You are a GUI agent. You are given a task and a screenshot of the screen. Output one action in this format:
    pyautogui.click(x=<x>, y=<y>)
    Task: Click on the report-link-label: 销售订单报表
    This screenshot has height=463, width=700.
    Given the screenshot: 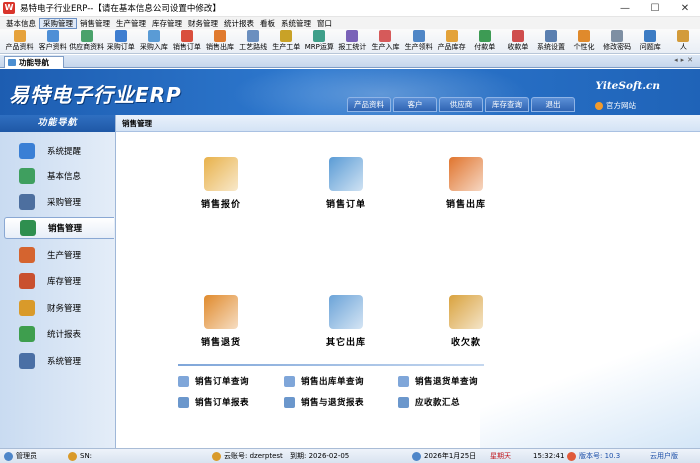 What is the action you would take?
    pyautogui.click(x=222, y=403)
    